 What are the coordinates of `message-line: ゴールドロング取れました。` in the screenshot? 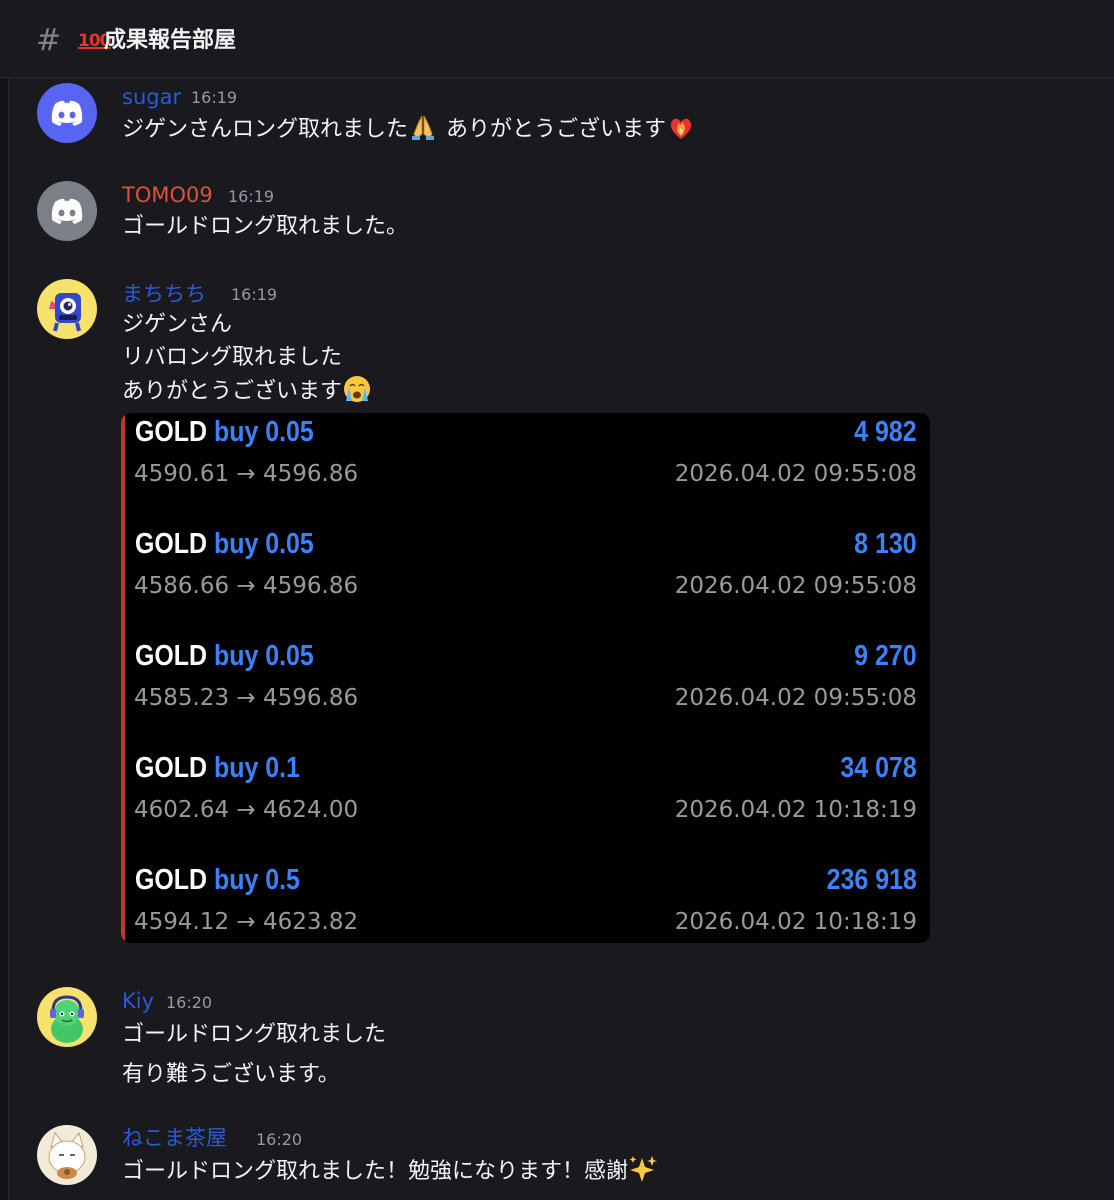 It's located at (265, 226).